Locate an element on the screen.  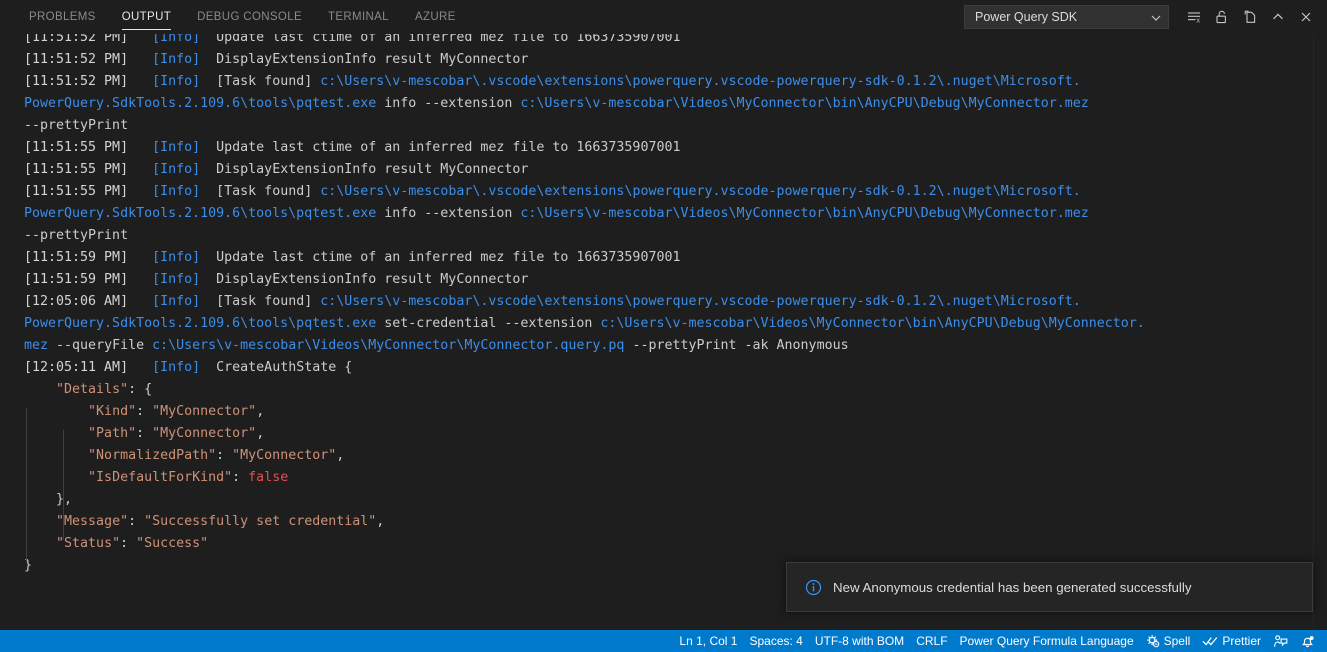
output-line-segment: DisplayExtensionInfo result MyConnector is located at coordinates (364, 169).